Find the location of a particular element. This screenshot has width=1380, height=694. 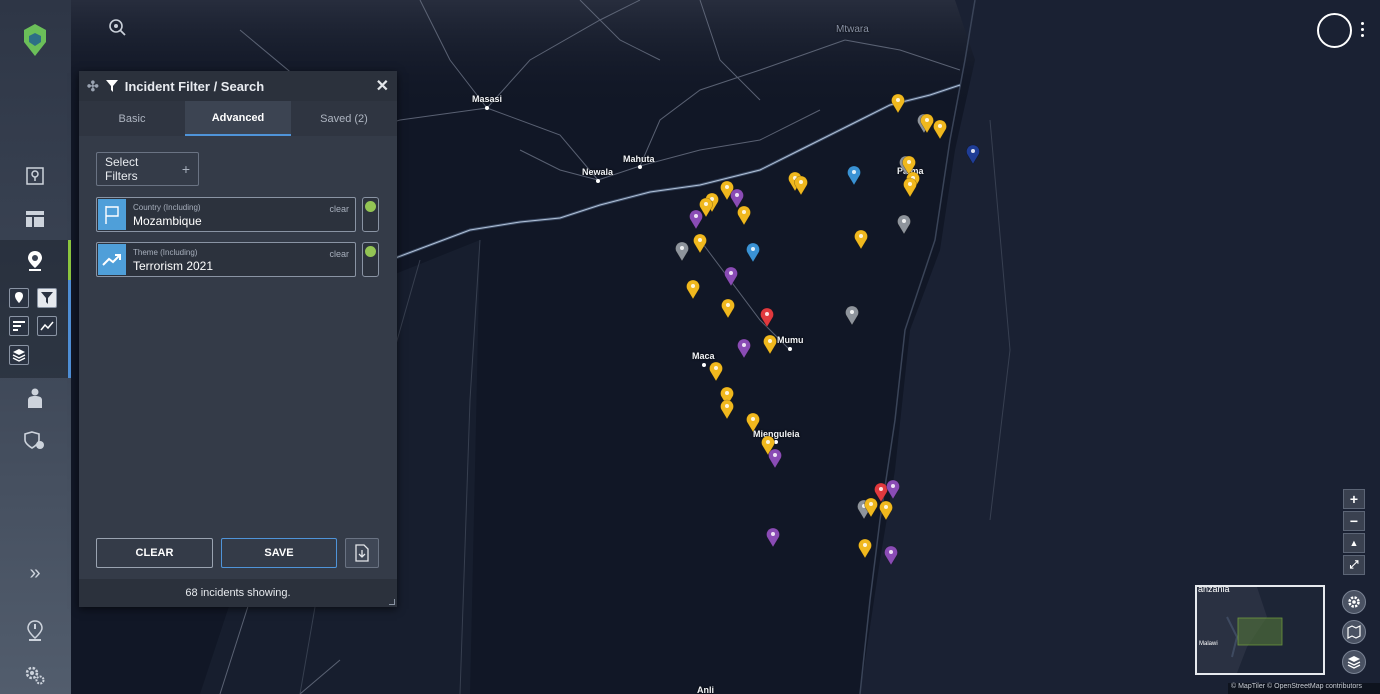

filter-tabs: Basic Advanced Saved (2) is located at coordinates (238, 118).